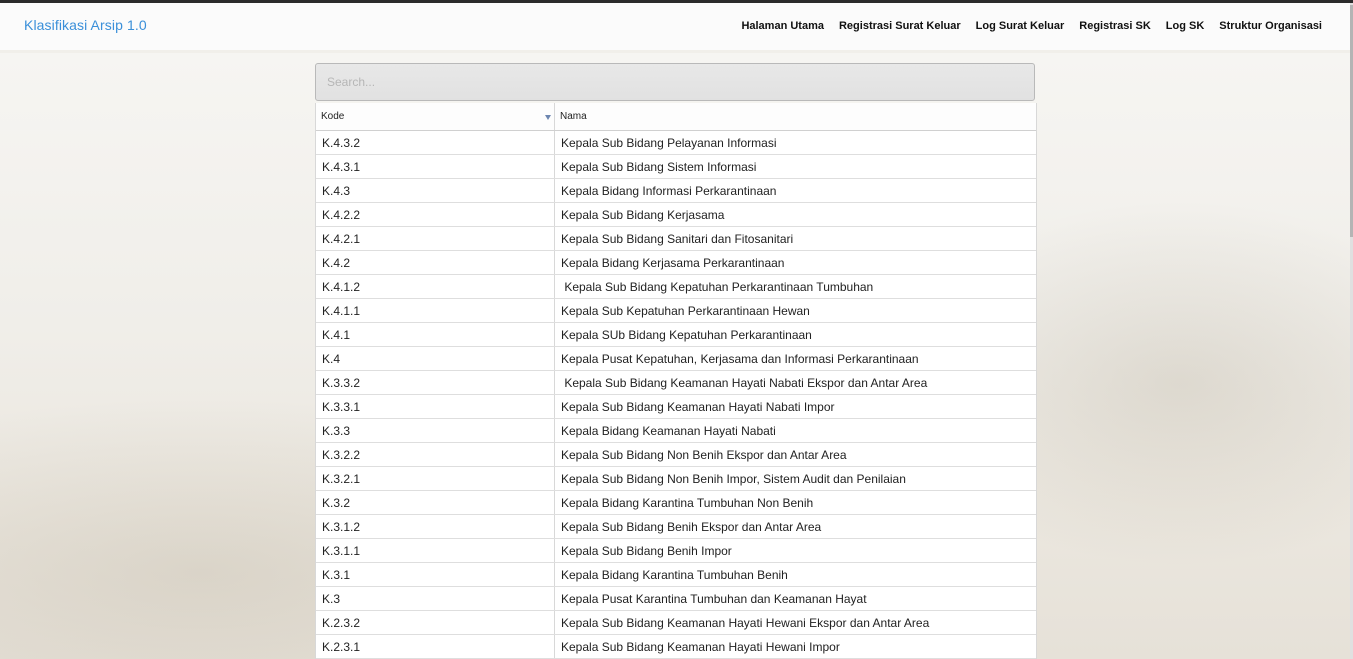 The image size is (1353, 659). What do you see at coordinates (435, 238) in the screenshot?
I see `cell-kode: K.4.2.1` at bounding box center [435, 238].